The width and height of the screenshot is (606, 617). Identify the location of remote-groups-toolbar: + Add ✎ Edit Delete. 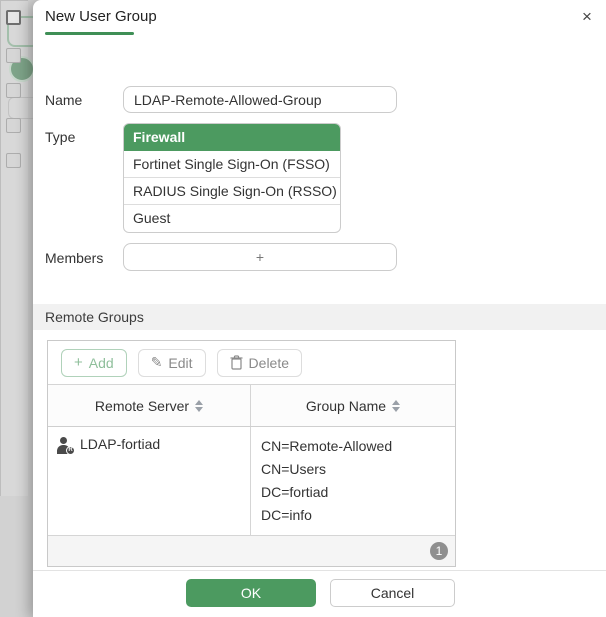
(251, 363).